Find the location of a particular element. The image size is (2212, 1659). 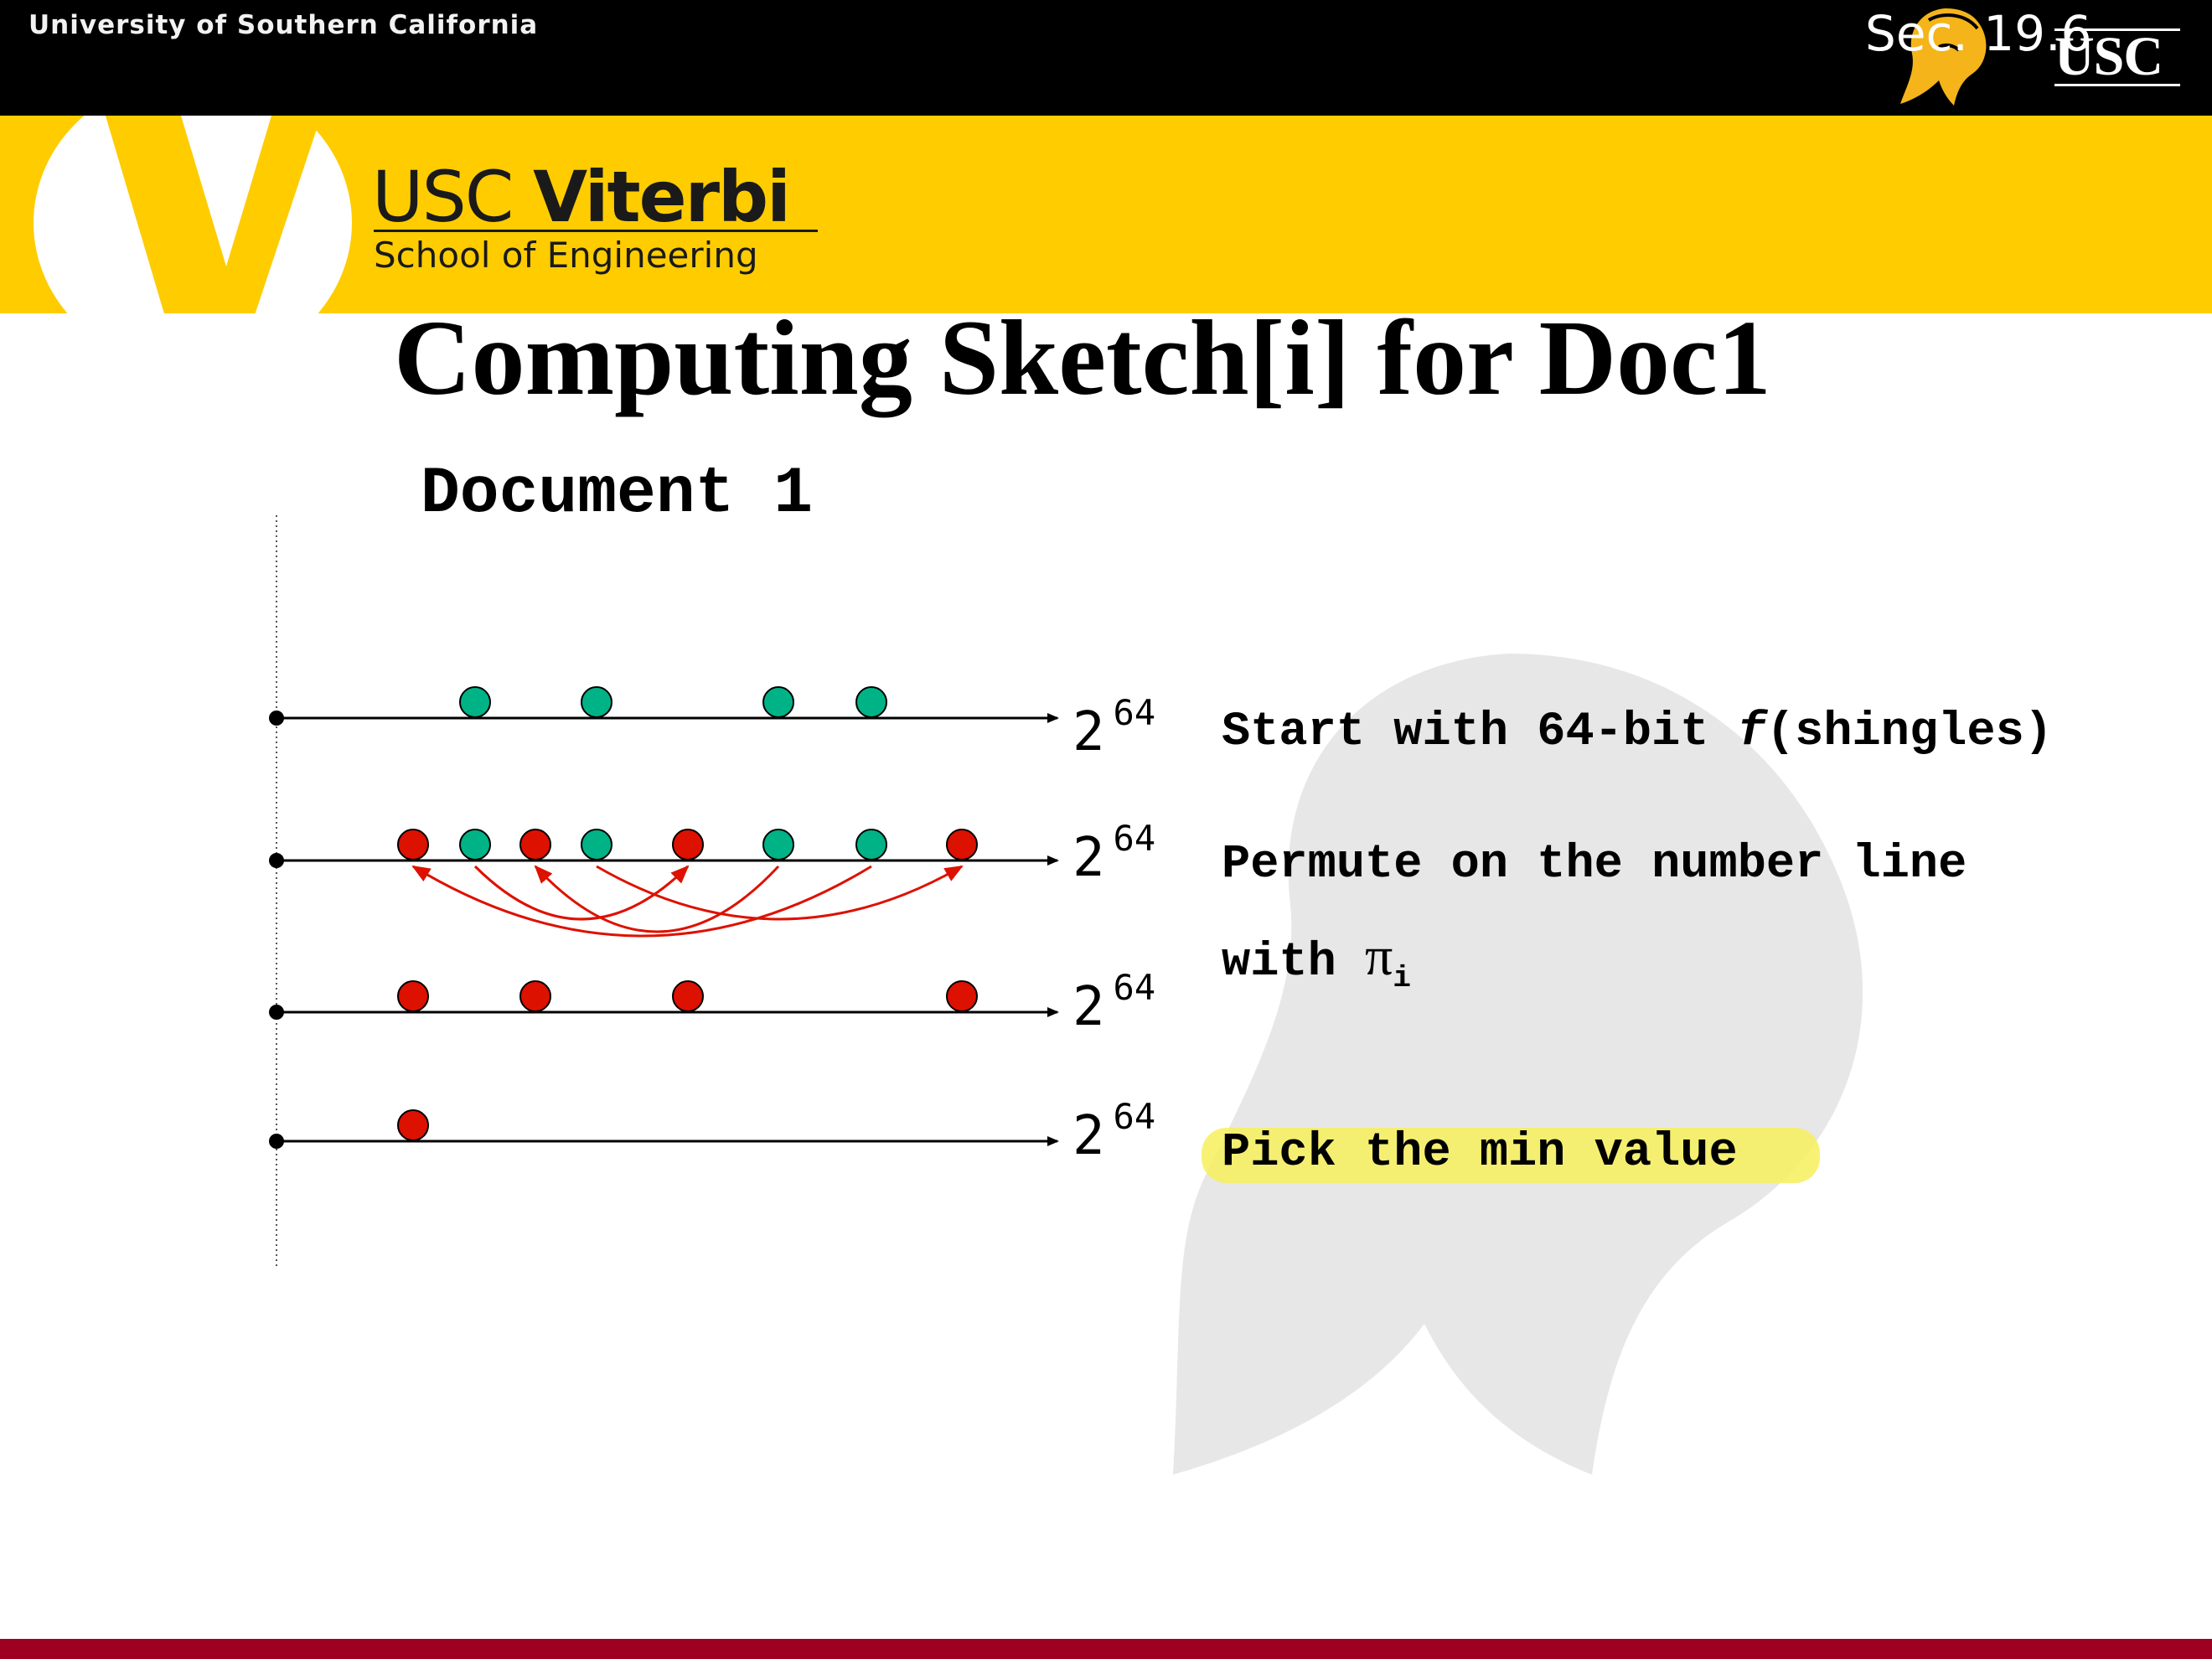

axis-max-label-4: 2 64 is located at coordinates (1114, 1131).